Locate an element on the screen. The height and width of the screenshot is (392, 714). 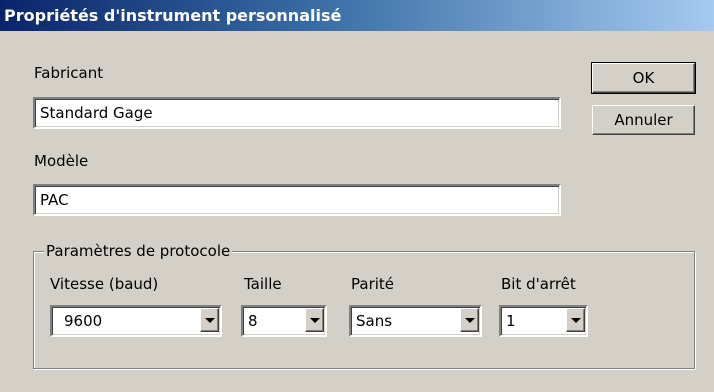
window-title: Propriétés d'instrument personnalisé is located at coordinates (357, 15).